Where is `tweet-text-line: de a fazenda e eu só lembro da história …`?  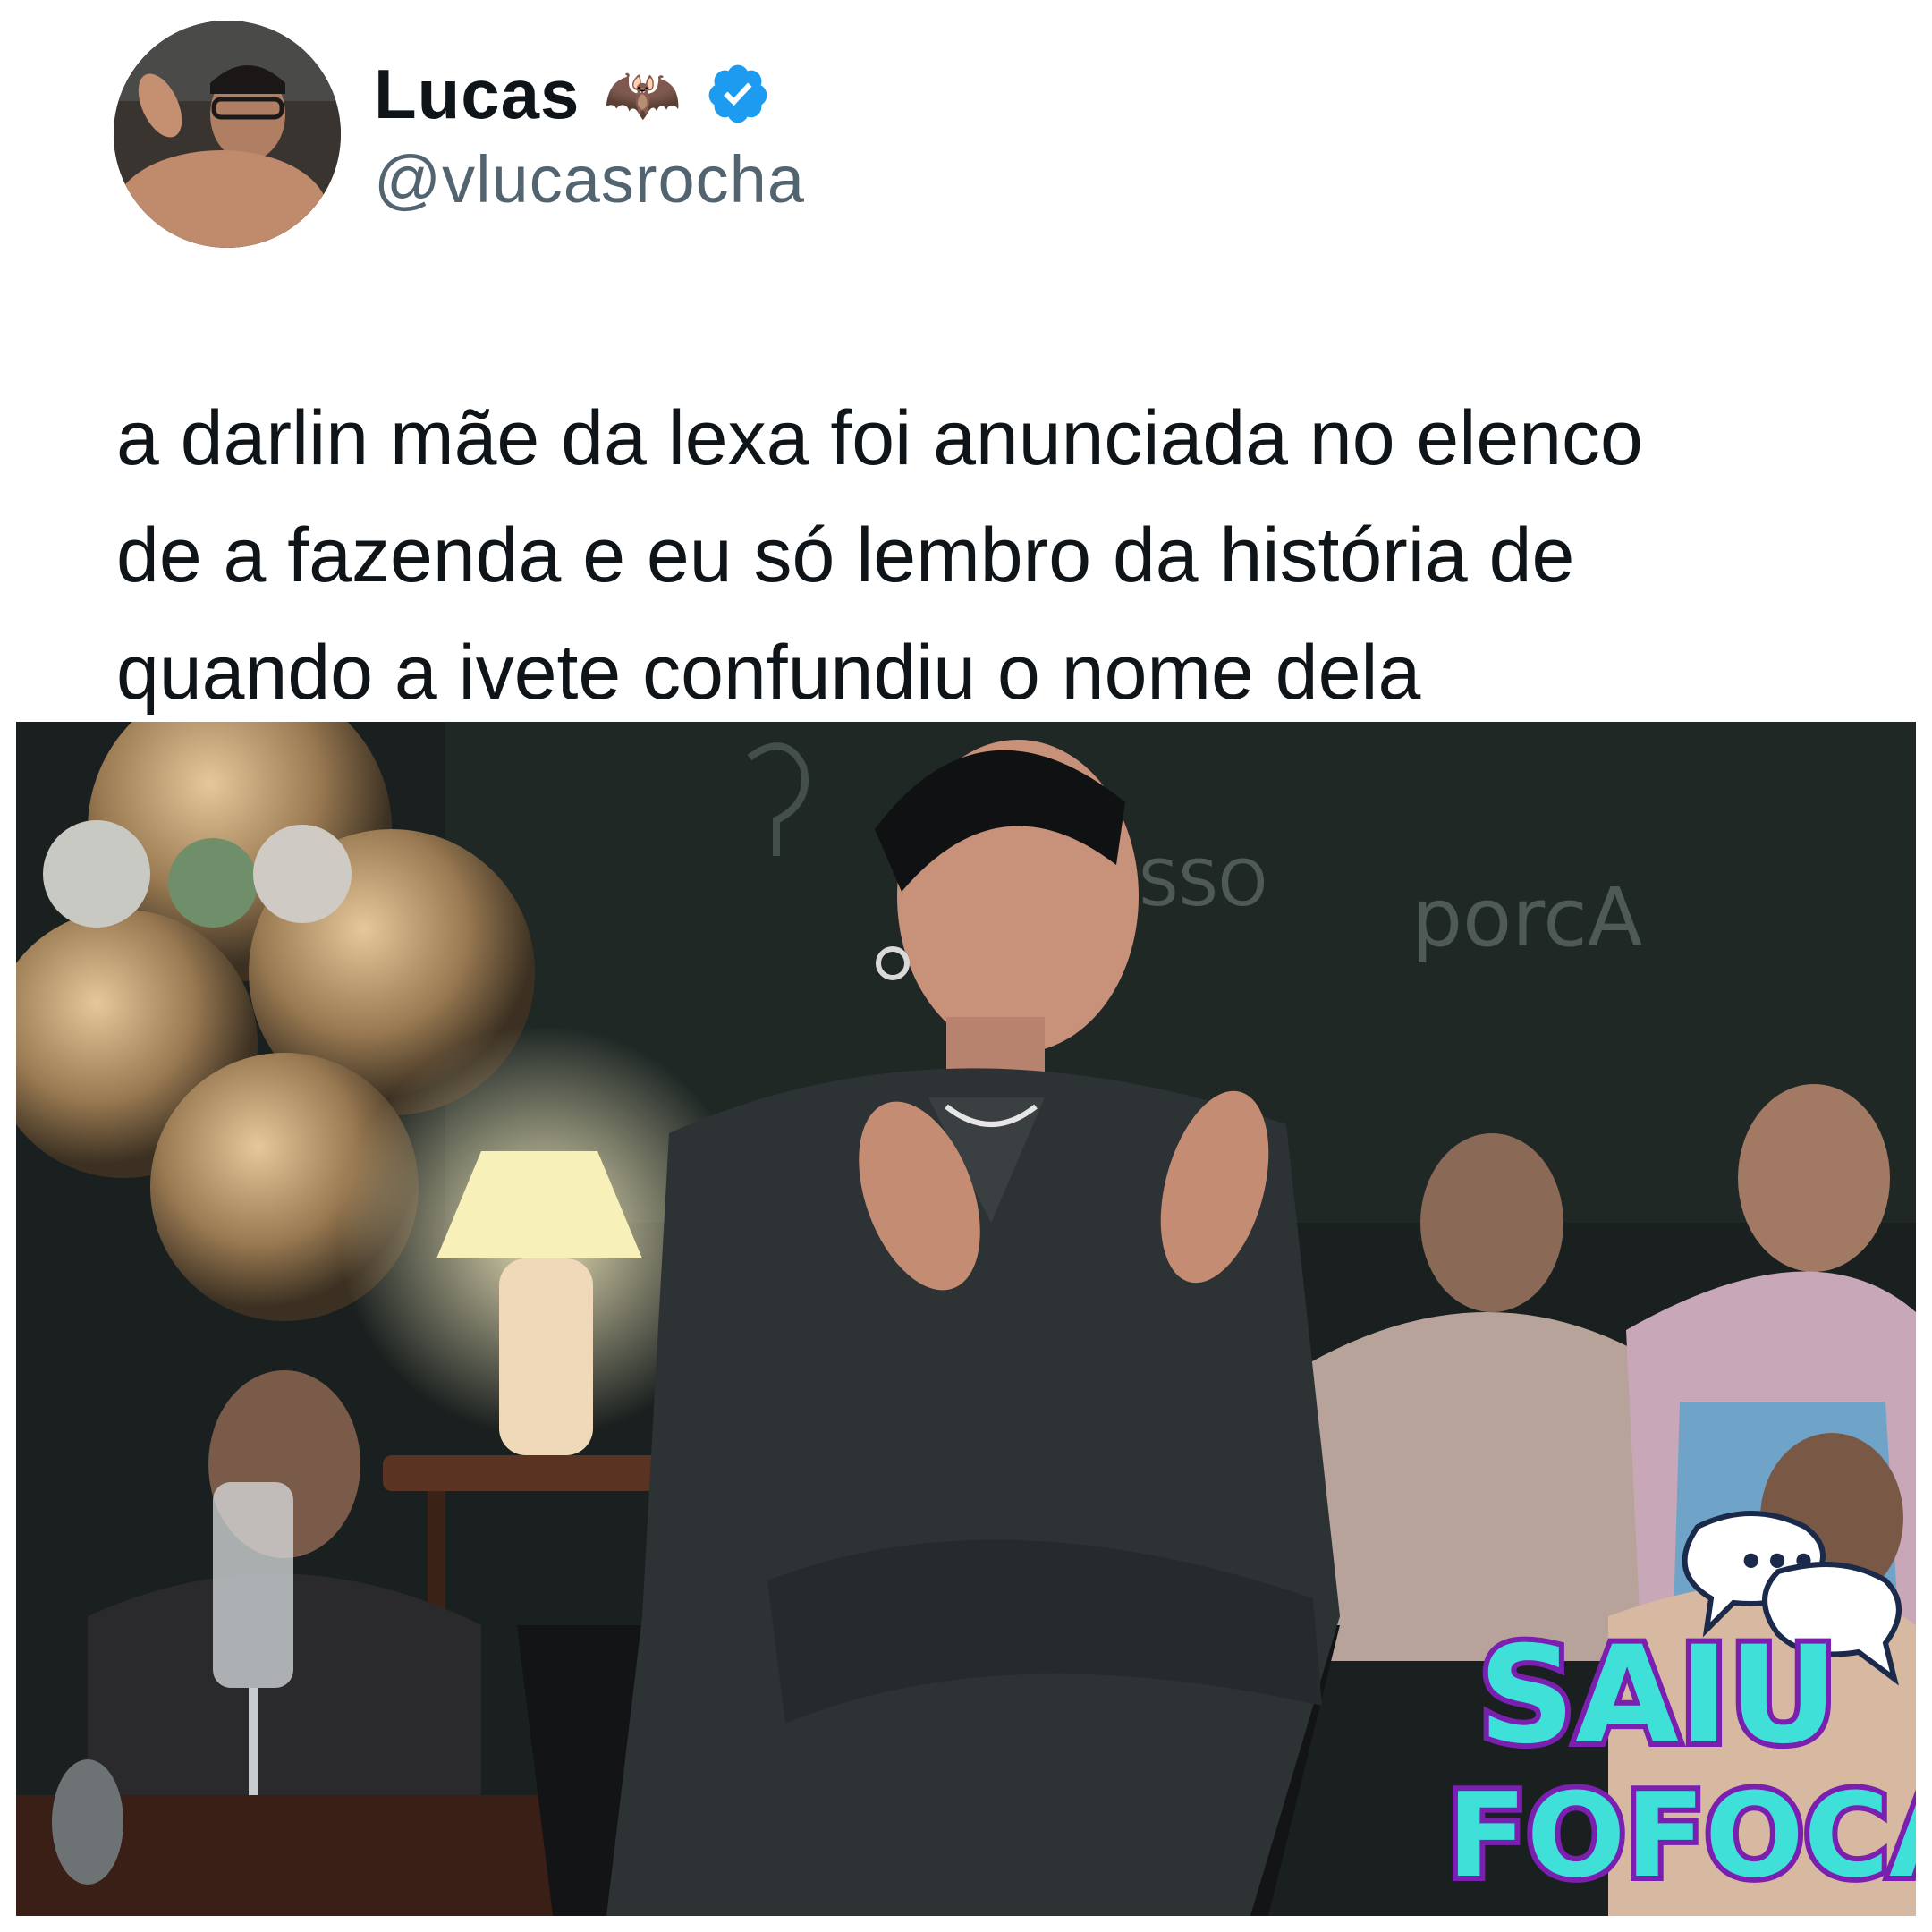 tweet-text-line: de a fazenda e eu só lembro da história … is located at coordinates (845, 555).